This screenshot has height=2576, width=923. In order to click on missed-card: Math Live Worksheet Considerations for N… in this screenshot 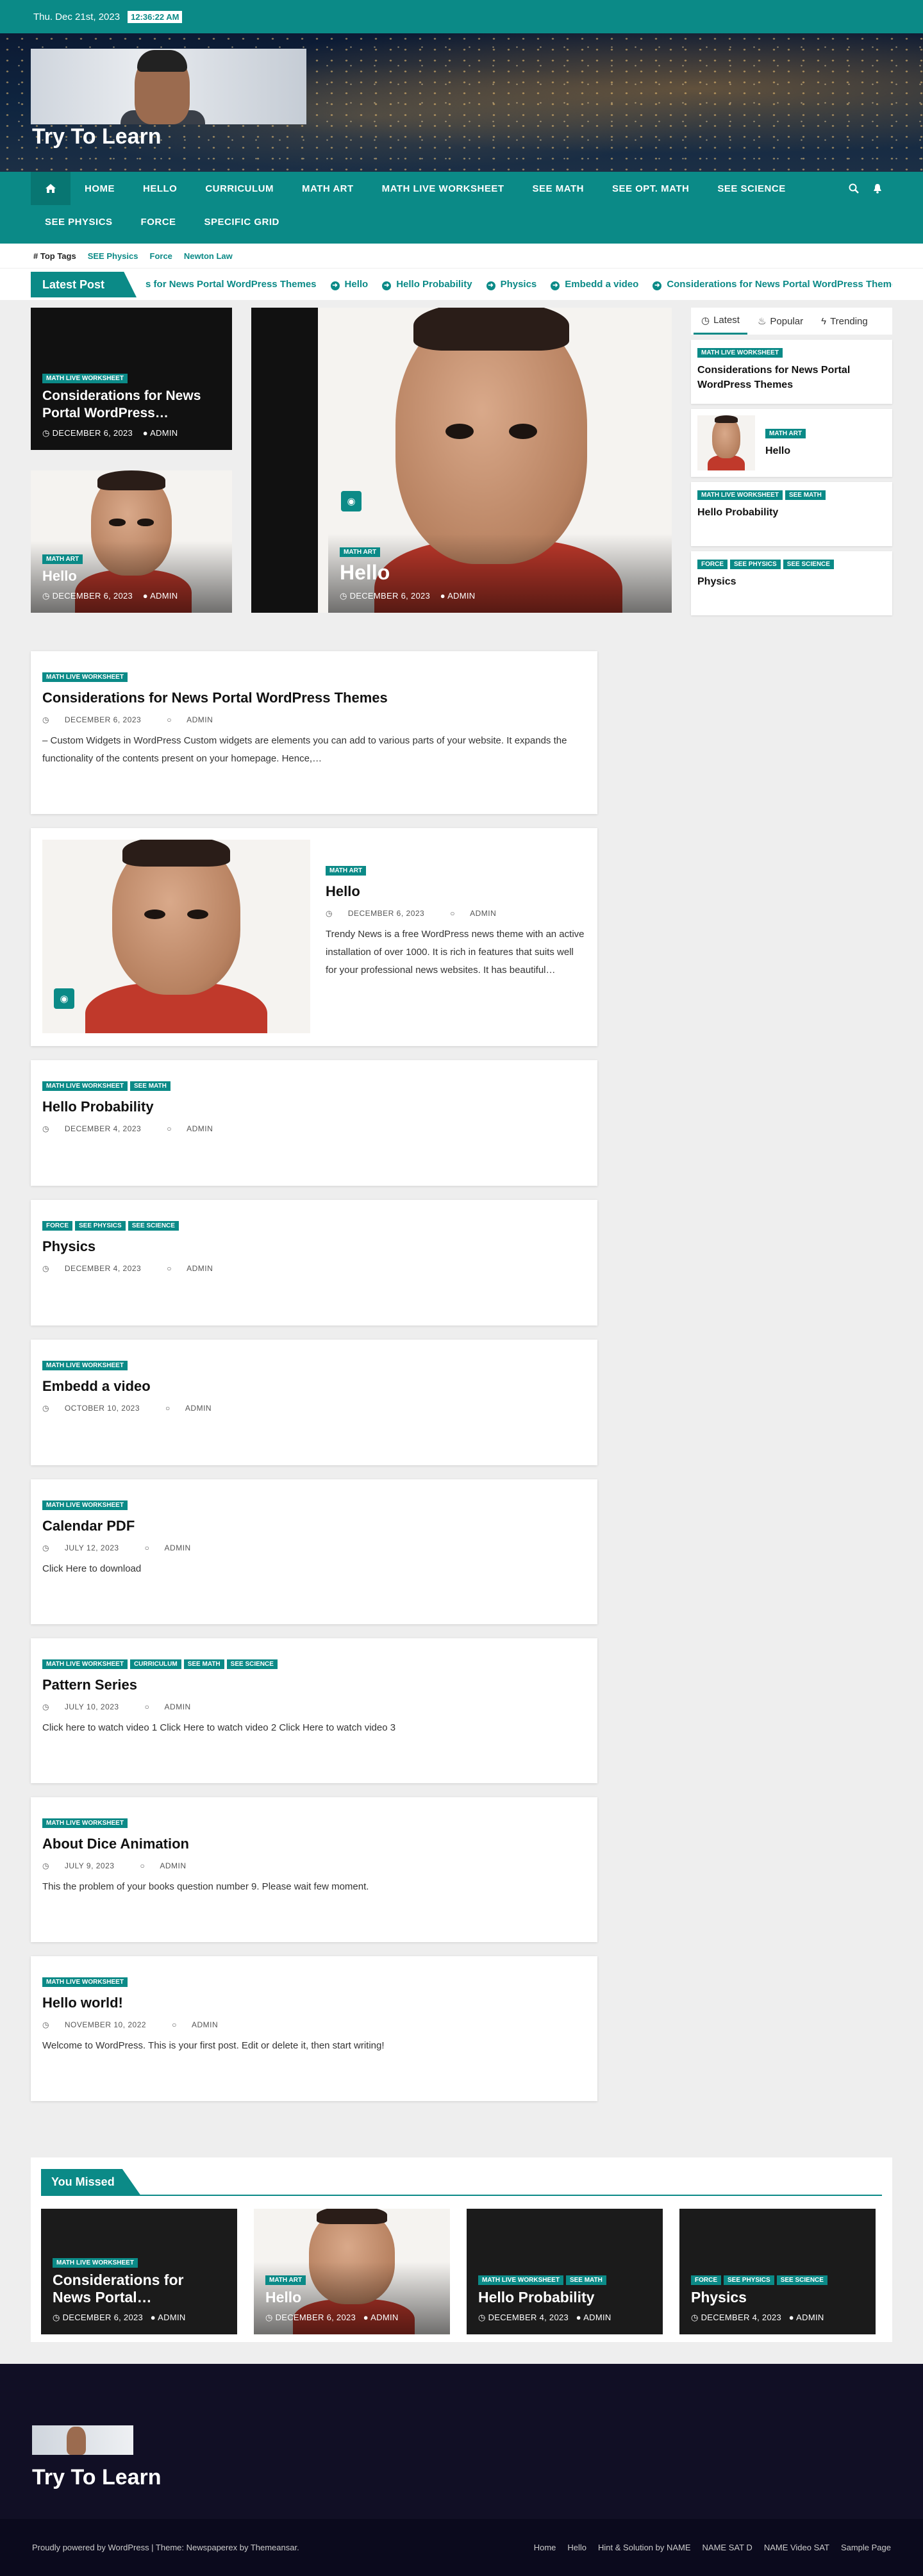, I will do `click(139, 2271)`.